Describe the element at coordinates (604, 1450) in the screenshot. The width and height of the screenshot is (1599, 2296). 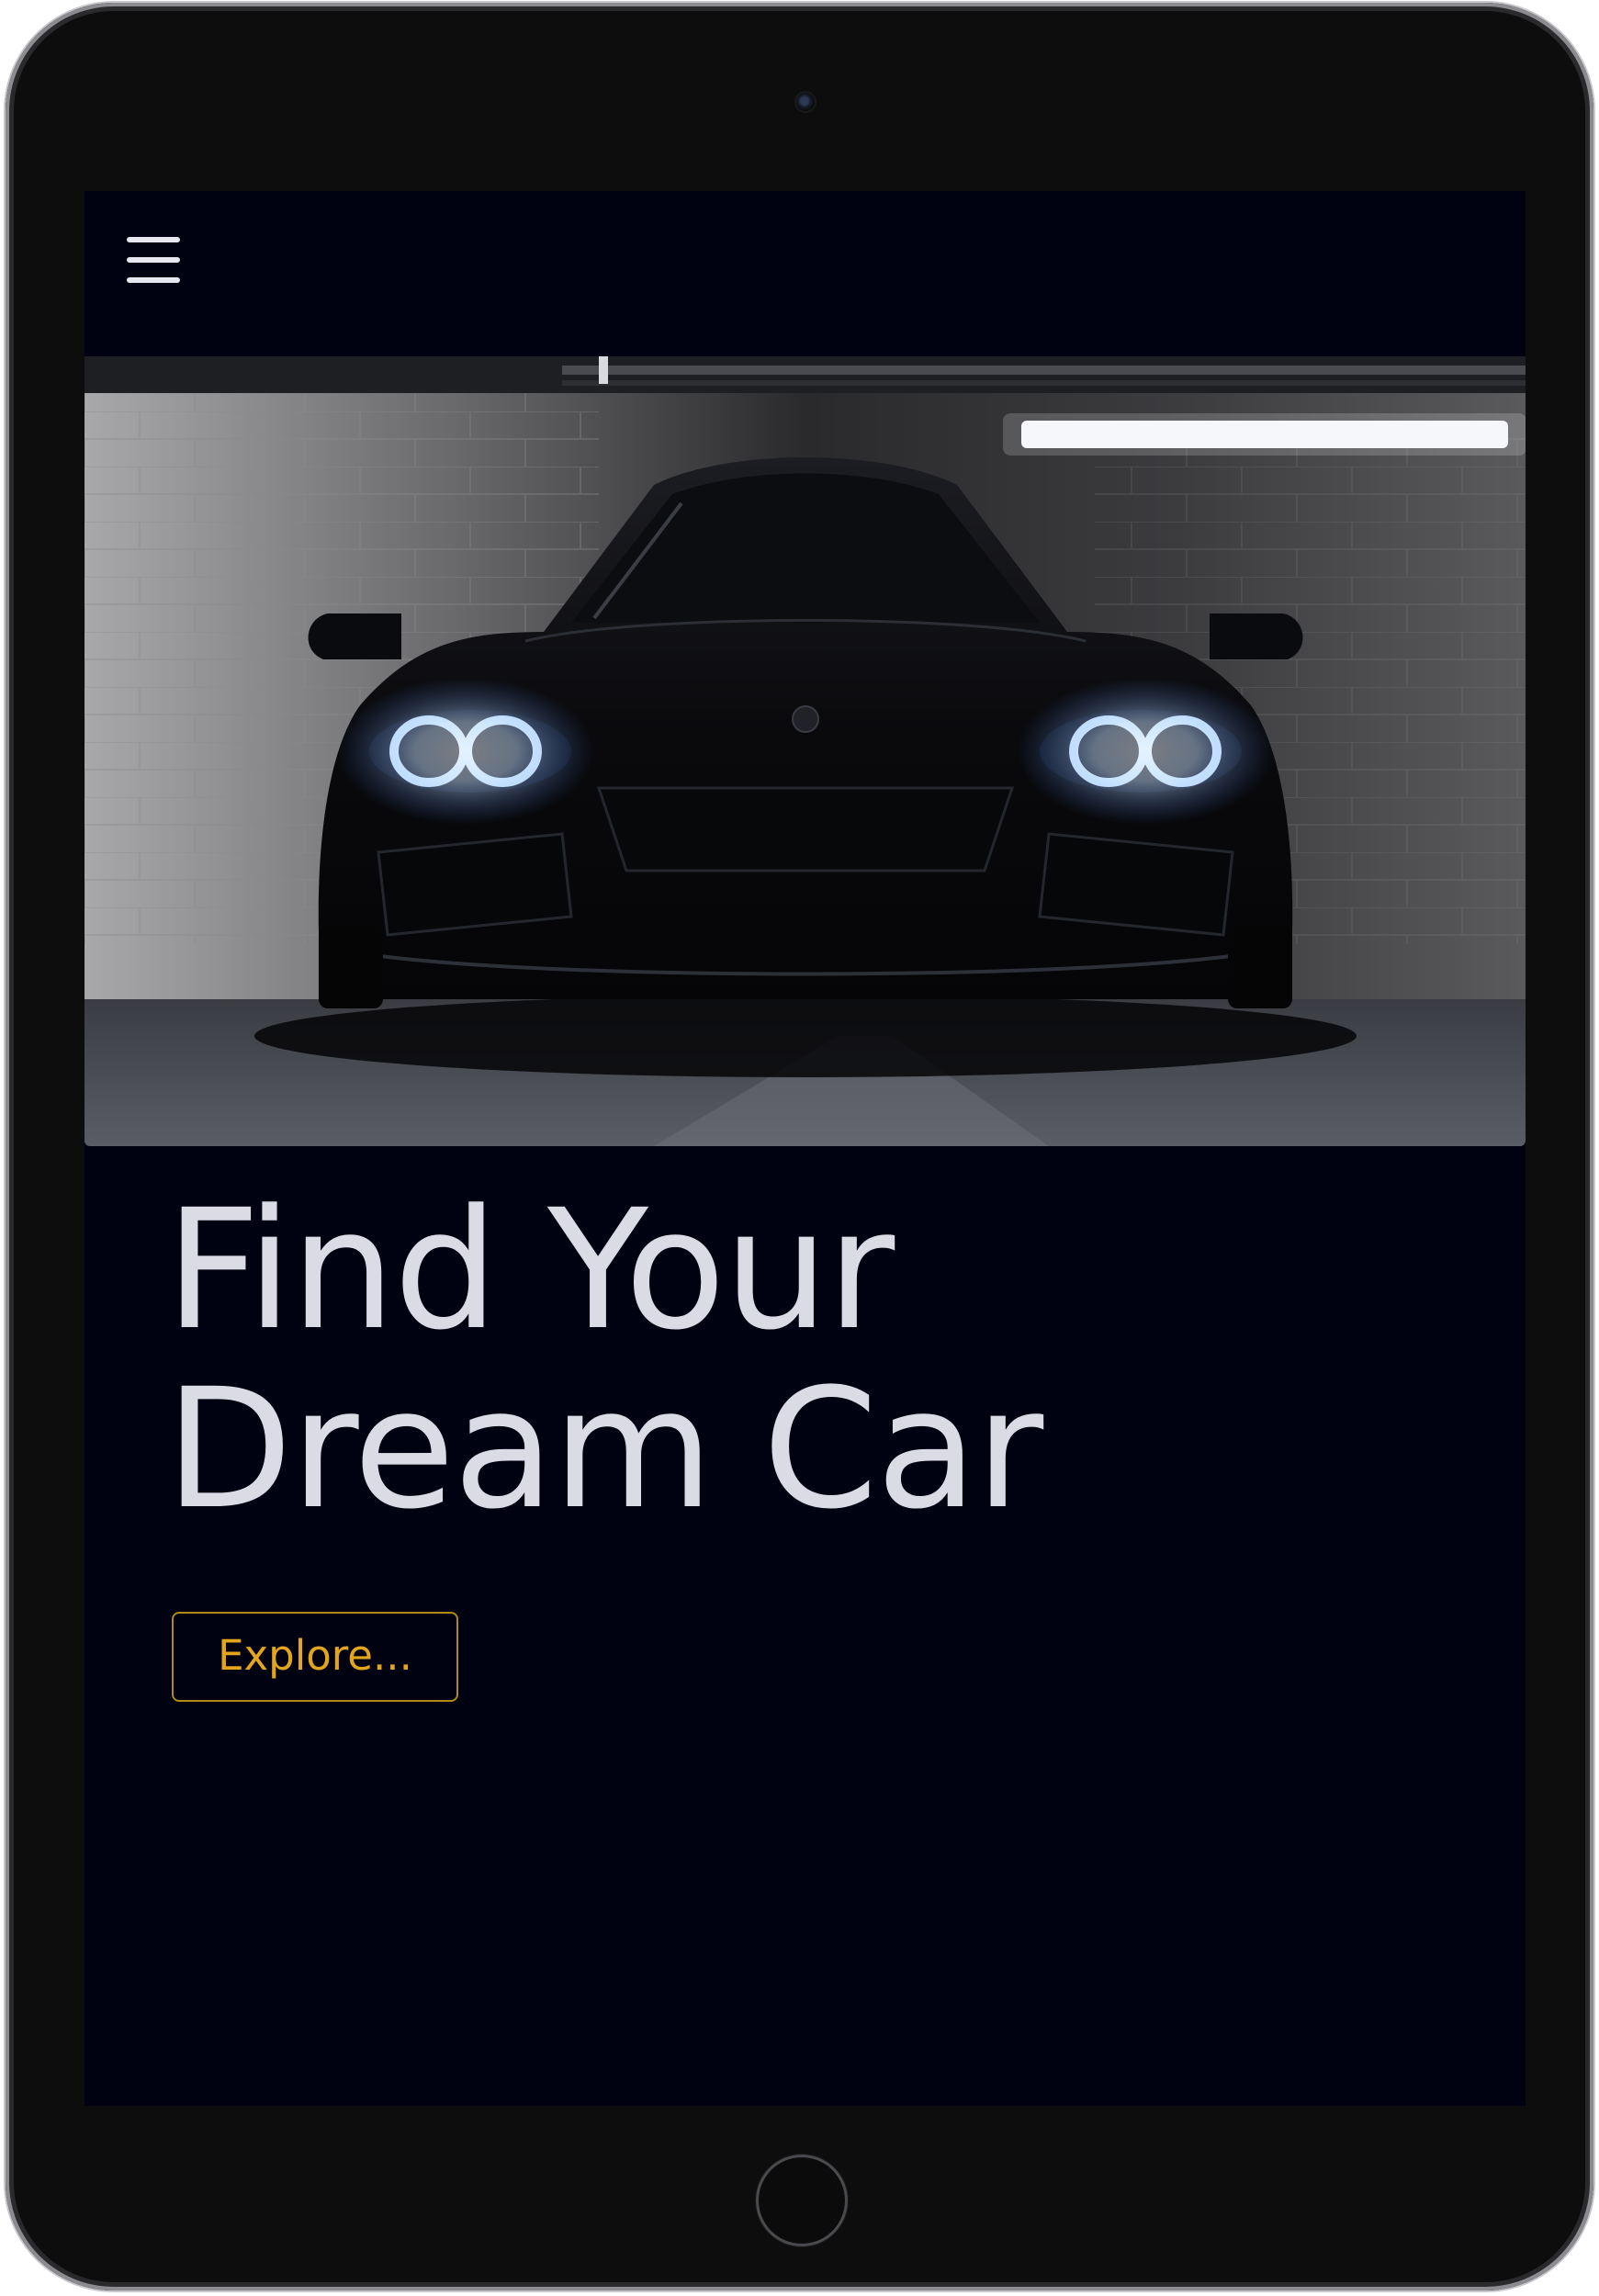
I see `hero-title-line-2: Dream Car` at that location.